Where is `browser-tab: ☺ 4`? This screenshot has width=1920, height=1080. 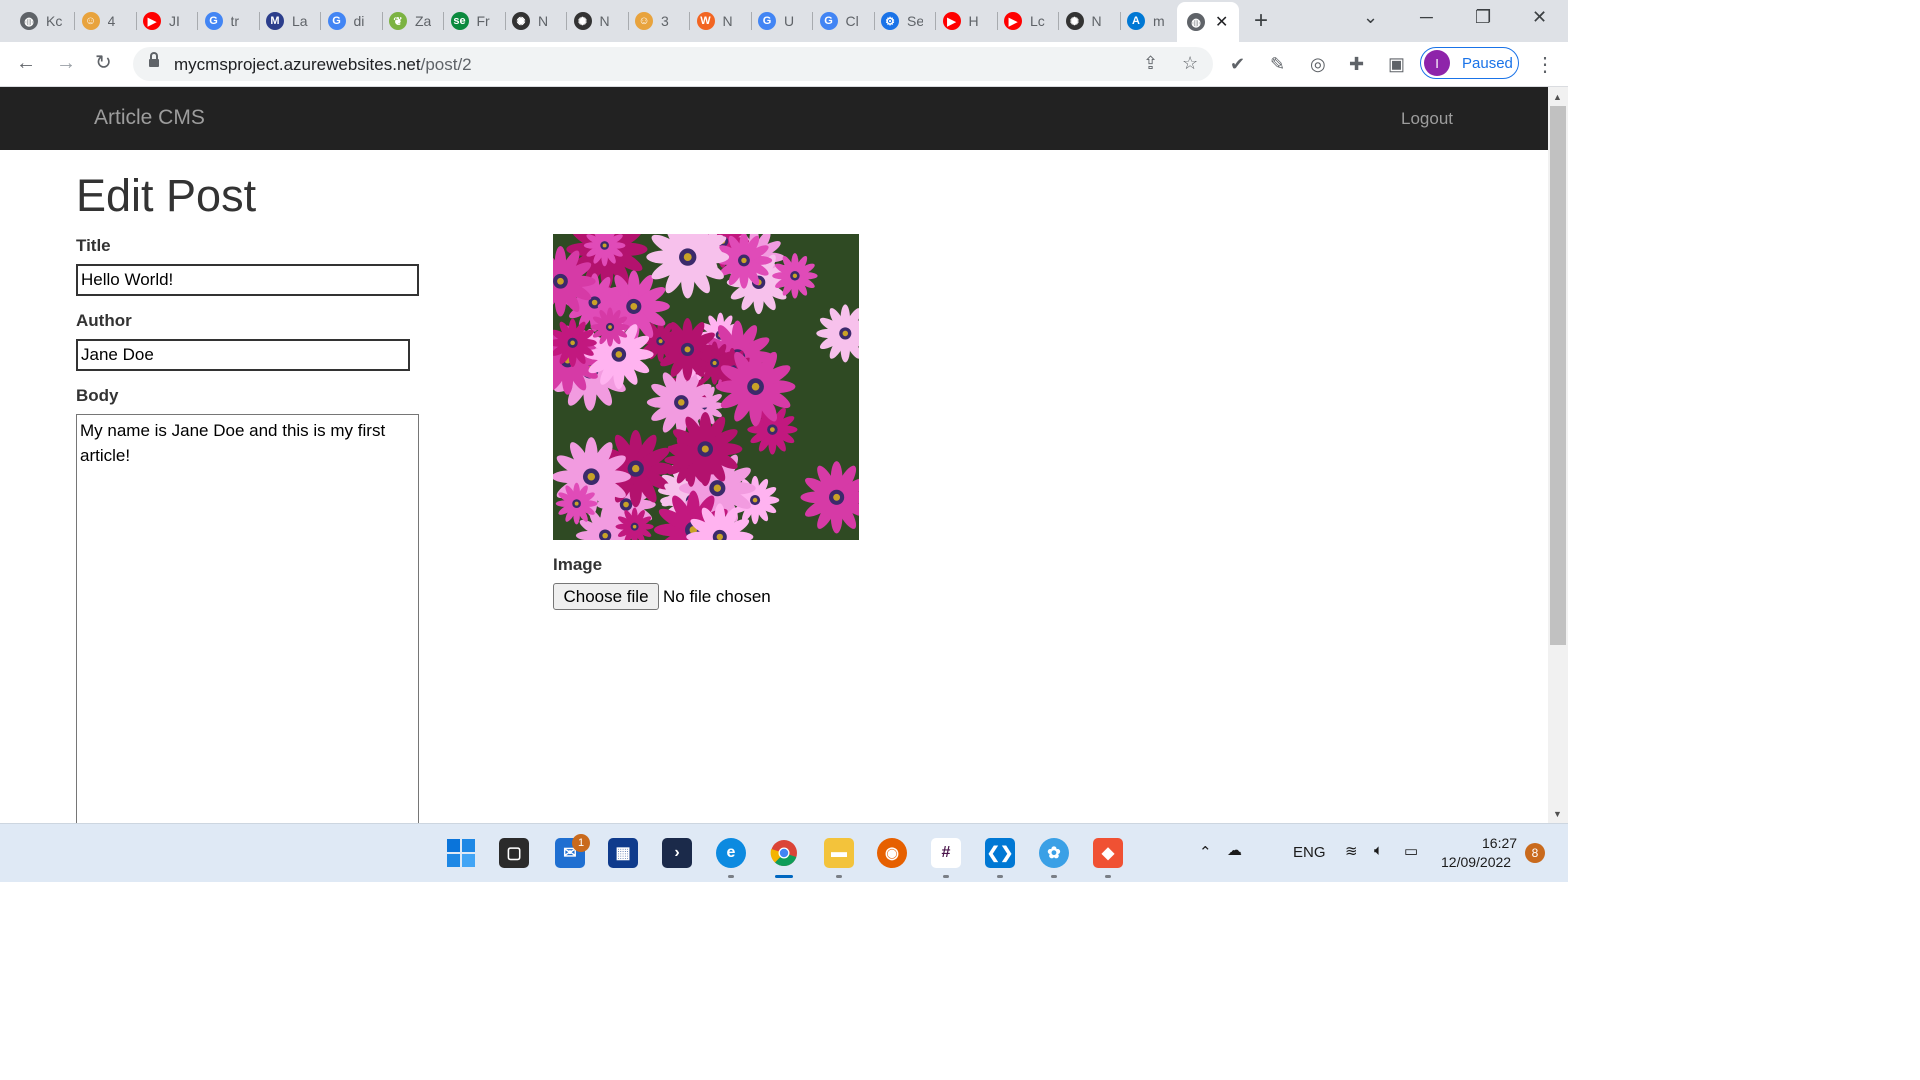
browser-tab: ☺ 4 is located at coordinates (106, 21).